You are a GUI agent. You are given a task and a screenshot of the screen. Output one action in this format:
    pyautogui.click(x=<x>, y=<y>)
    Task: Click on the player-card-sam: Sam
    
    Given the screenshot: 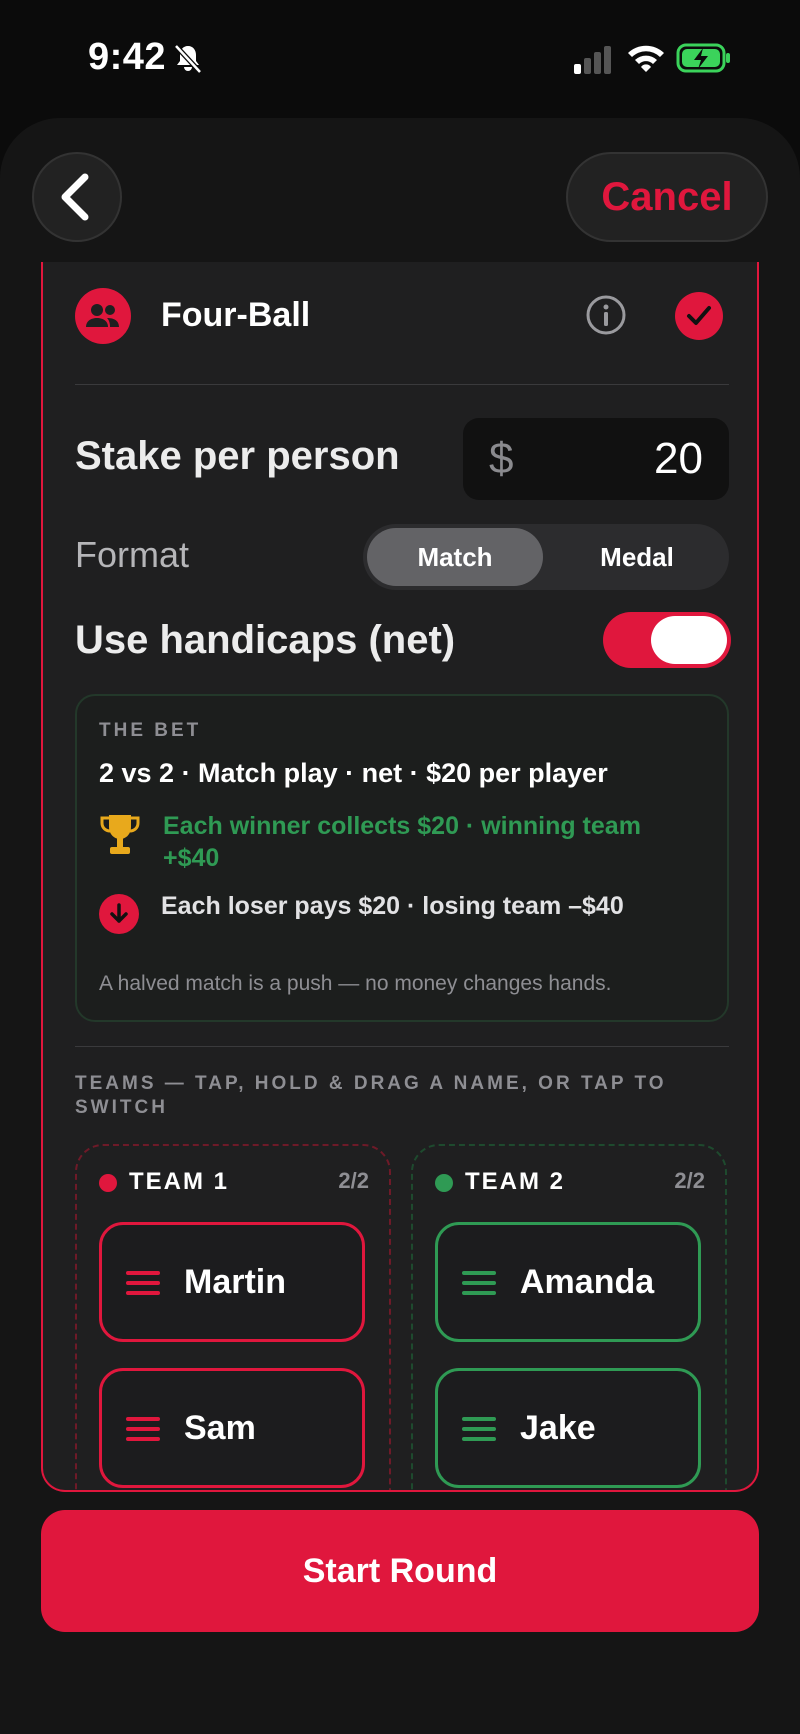 What is the action you would take?
    pyautogui.click(x=232, y=1428)
    